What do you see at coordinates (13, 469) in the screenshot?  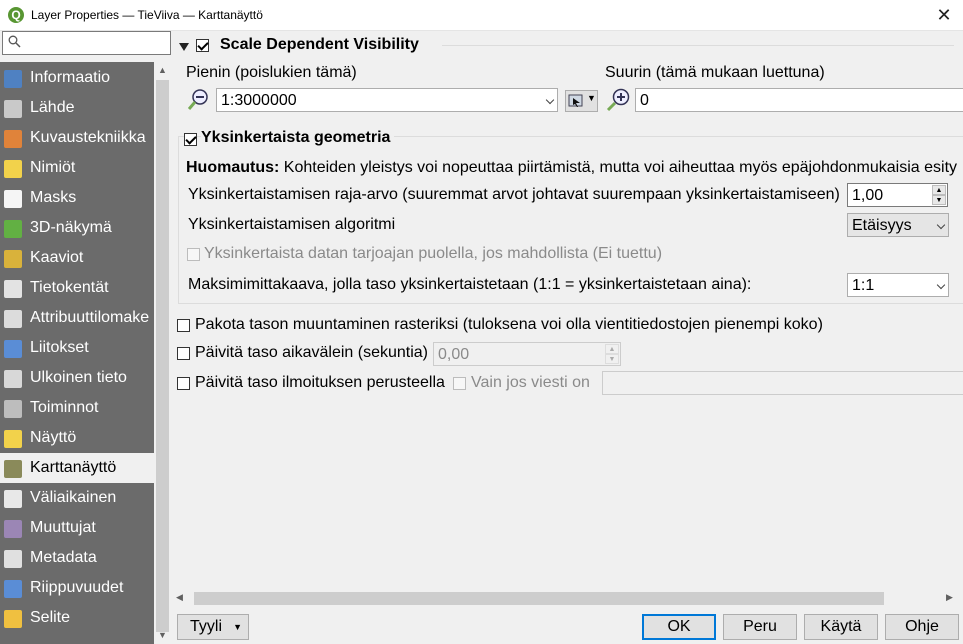 I see `rendering-brush-icon` at bounding box center [13, 469].